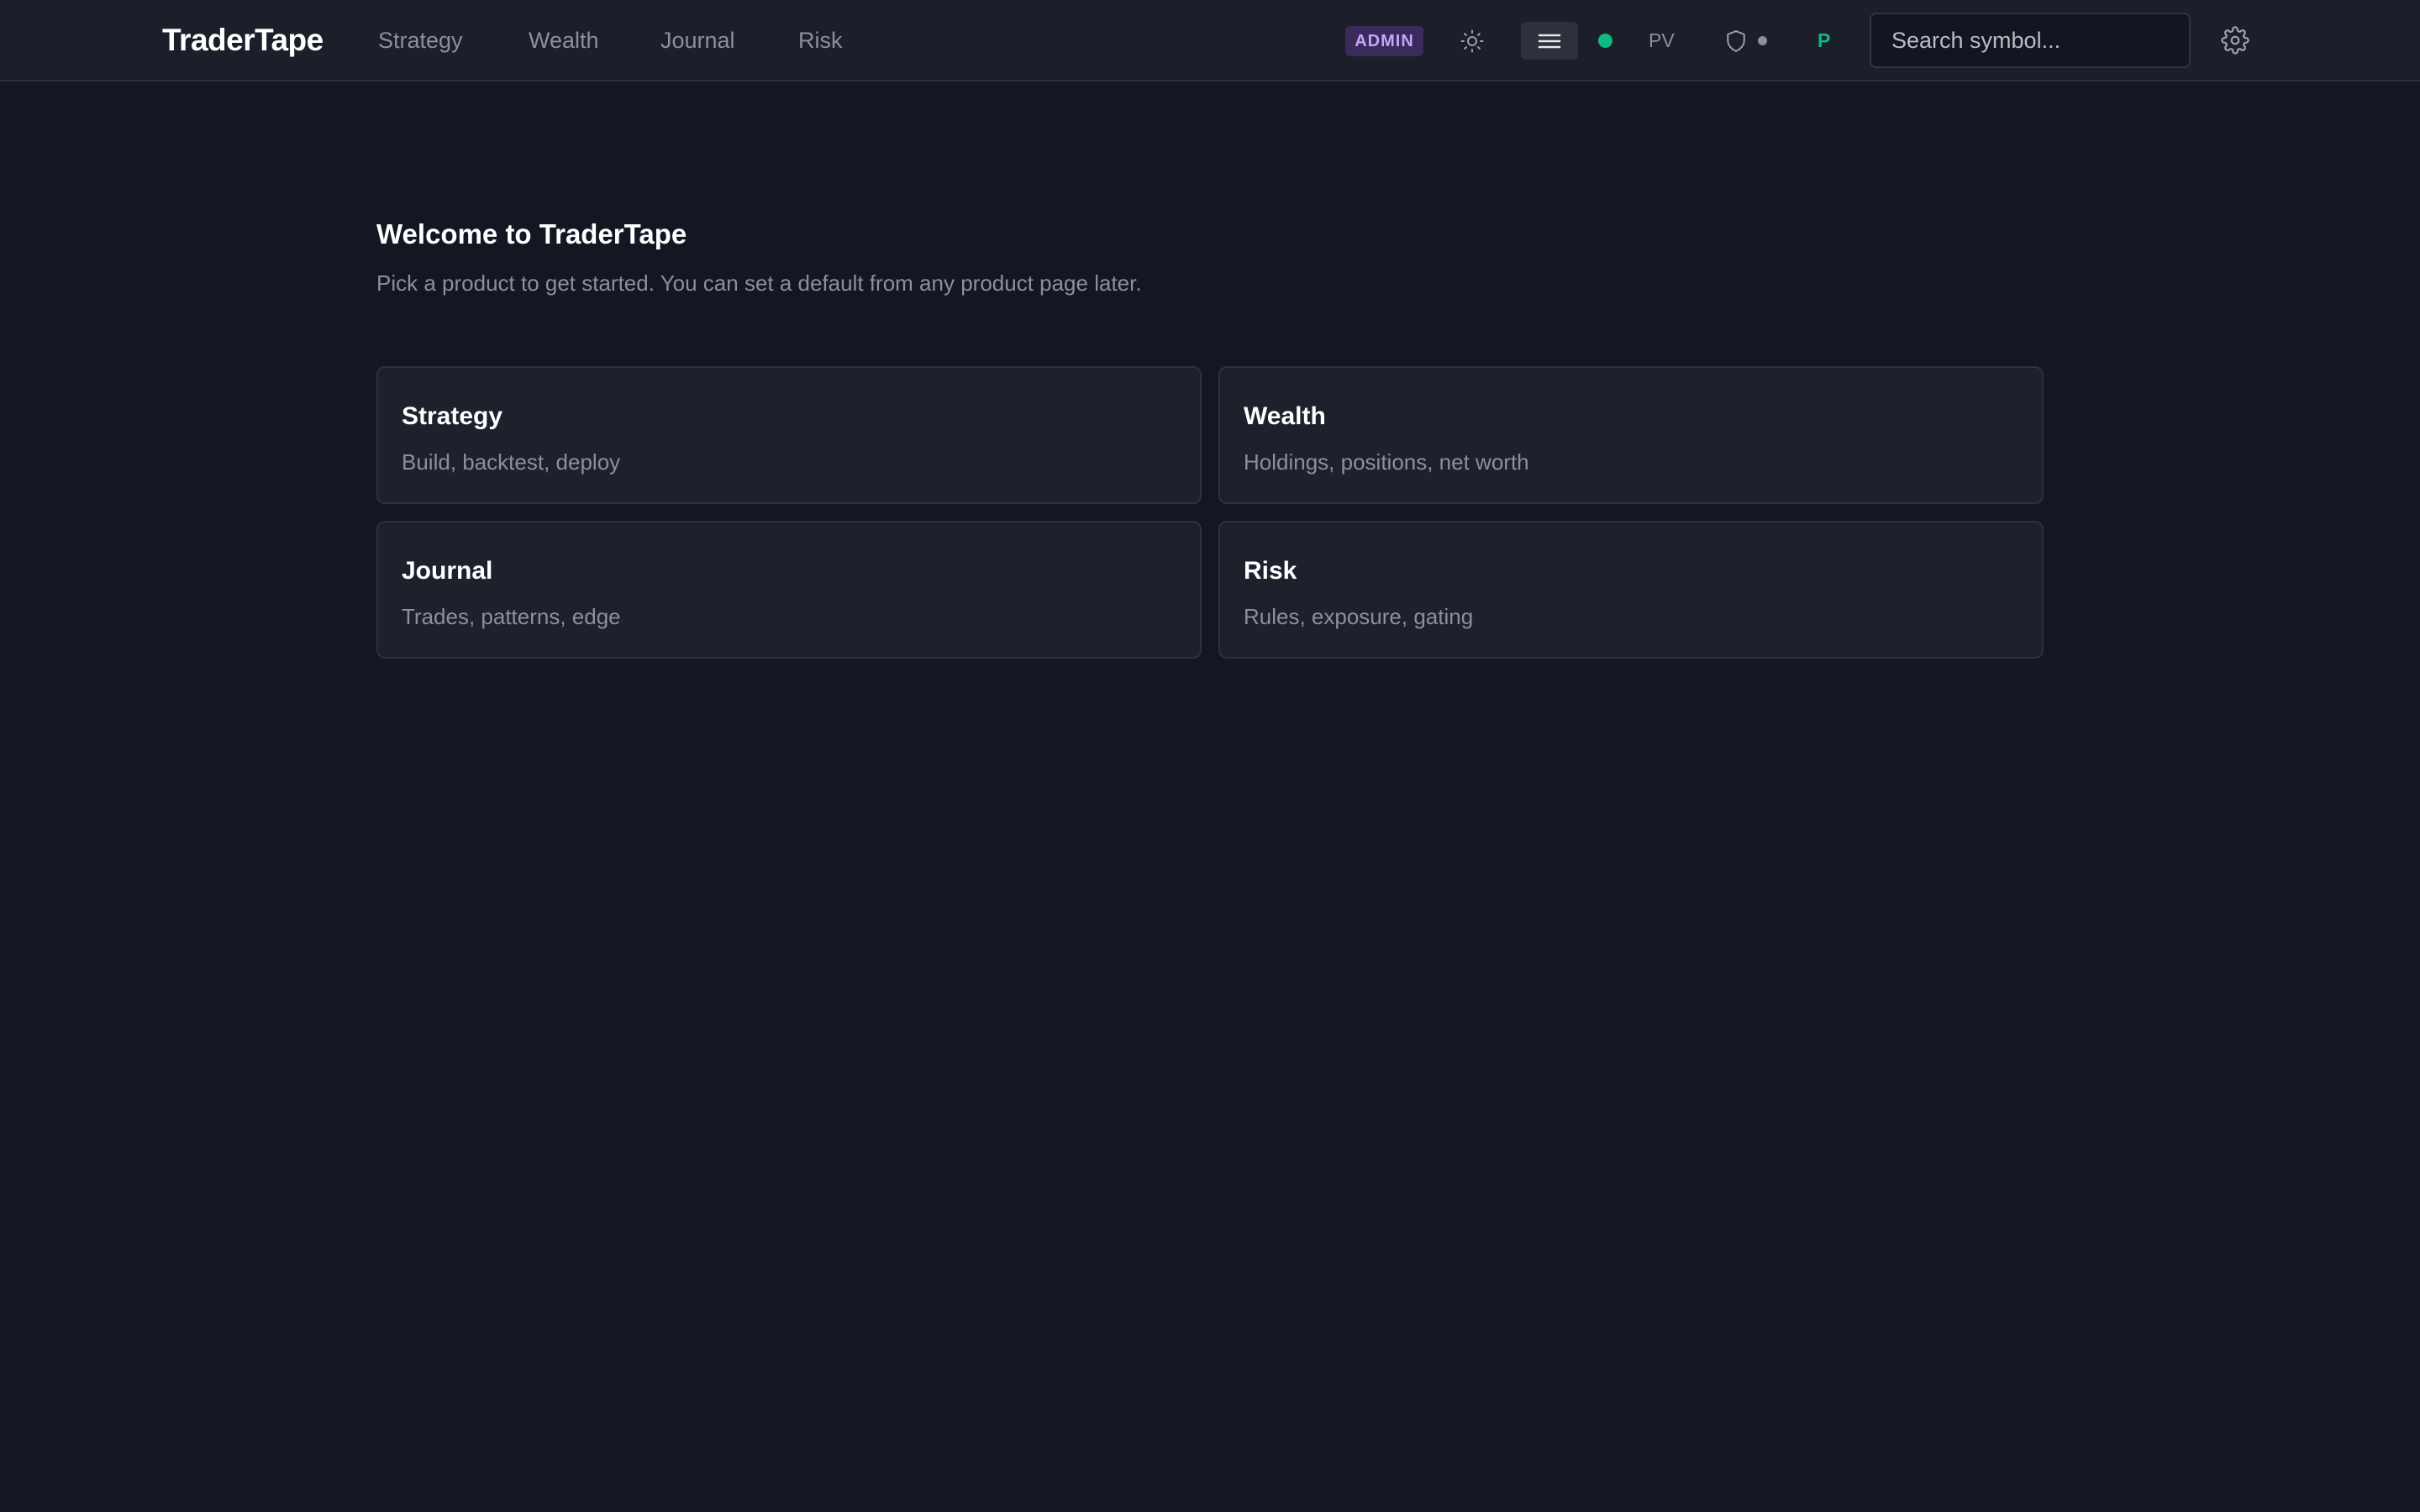  I want to click on risk-shield-button, so click(1736, 41).